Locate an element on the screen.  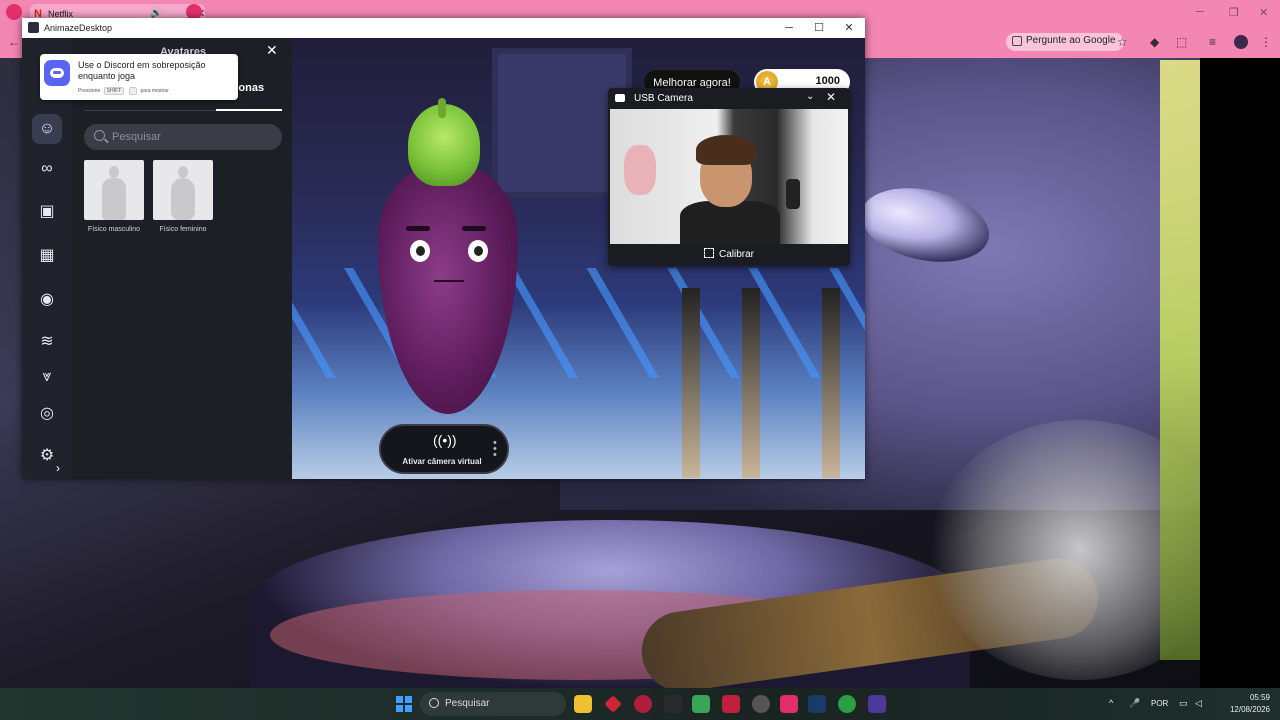
google-lens-icon is located at coordinates (1017, 41).